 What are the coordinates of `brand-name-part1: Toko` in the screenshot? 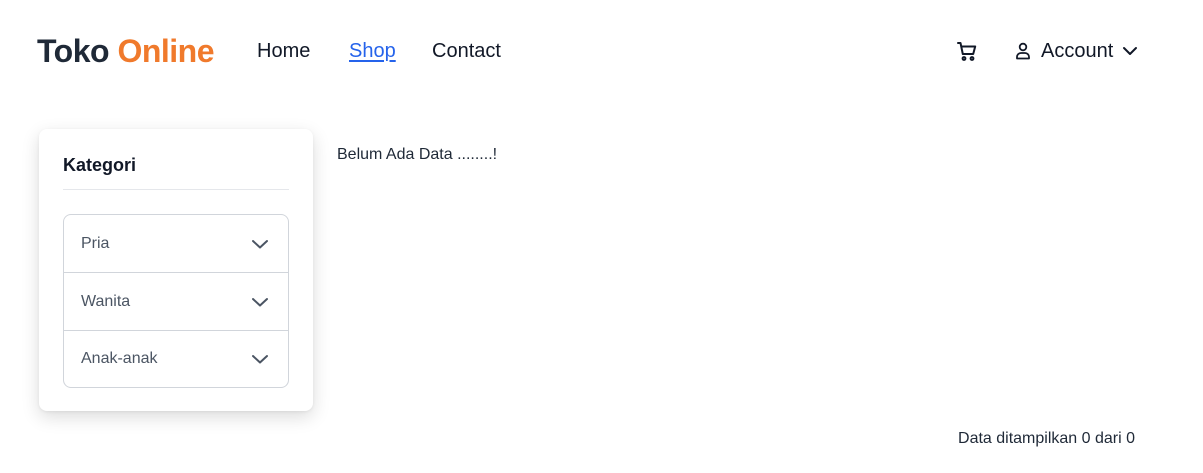 It's located at (73, 51).